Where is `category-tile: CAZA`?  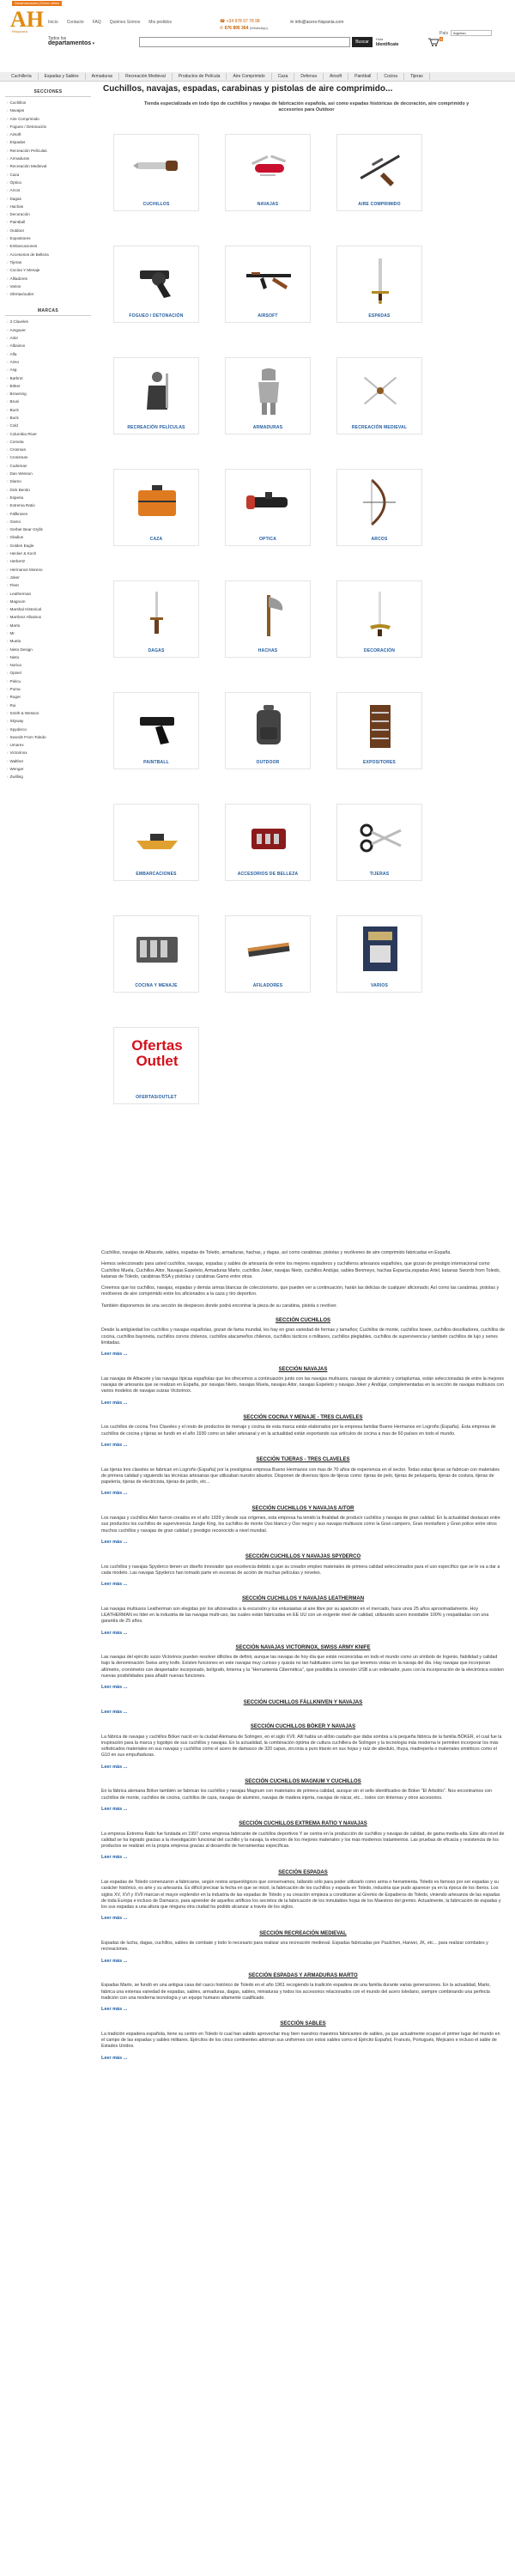 category-tile: CAZA is located at coordinates (156, 508).